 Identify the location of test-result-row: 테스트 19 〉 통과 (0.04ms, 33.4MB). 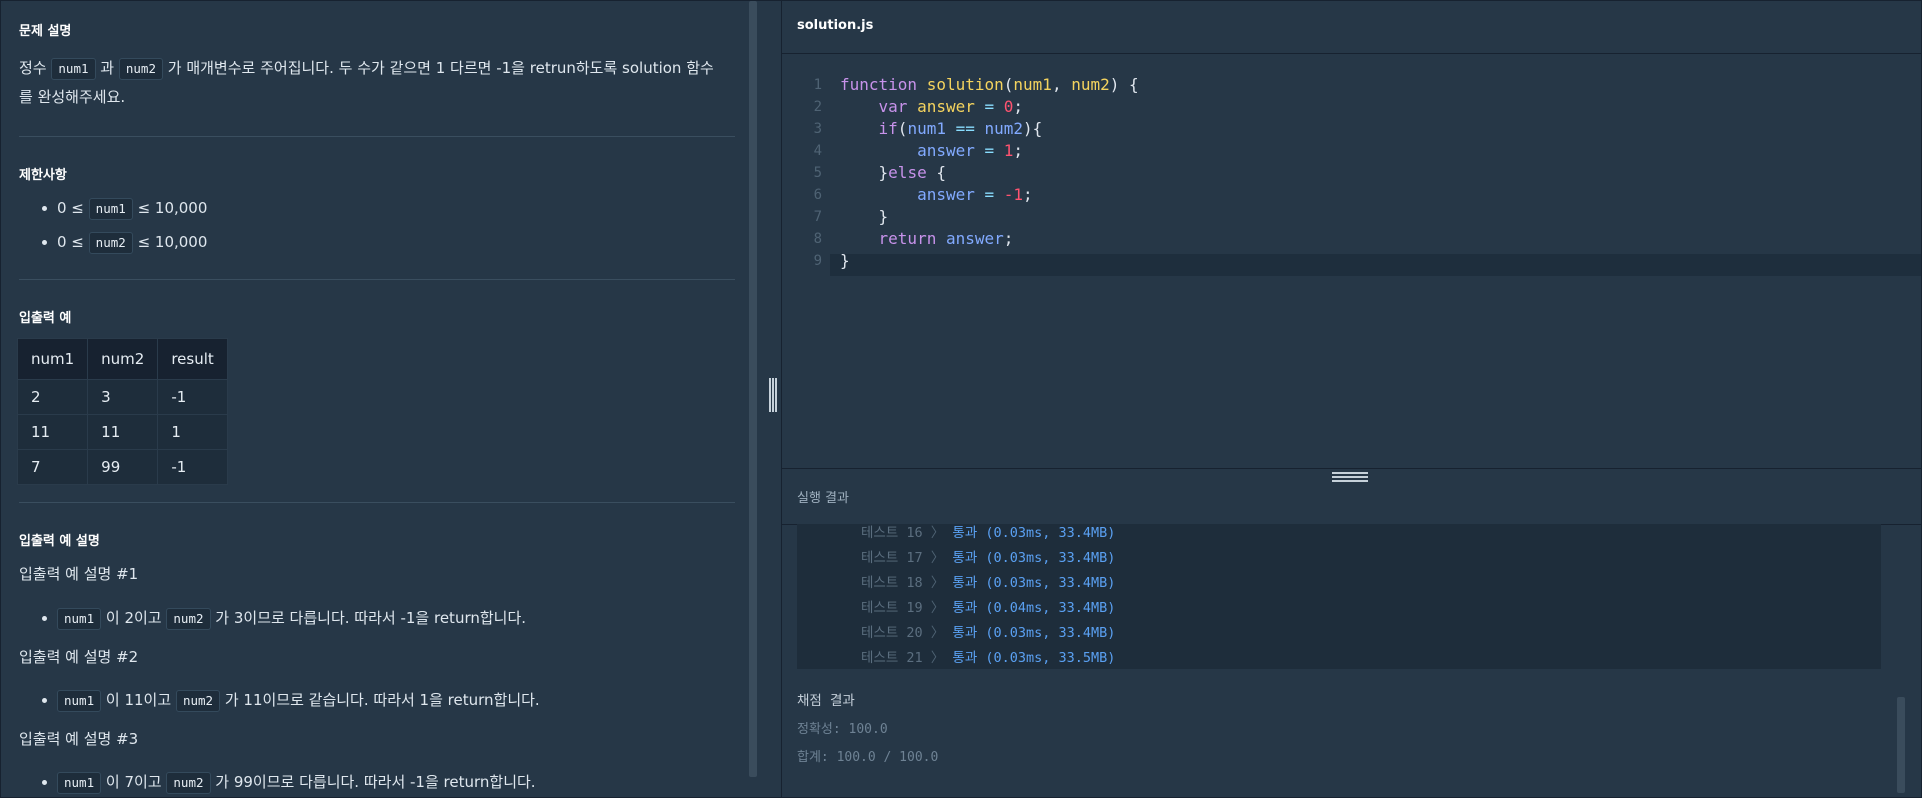
(988, 608).